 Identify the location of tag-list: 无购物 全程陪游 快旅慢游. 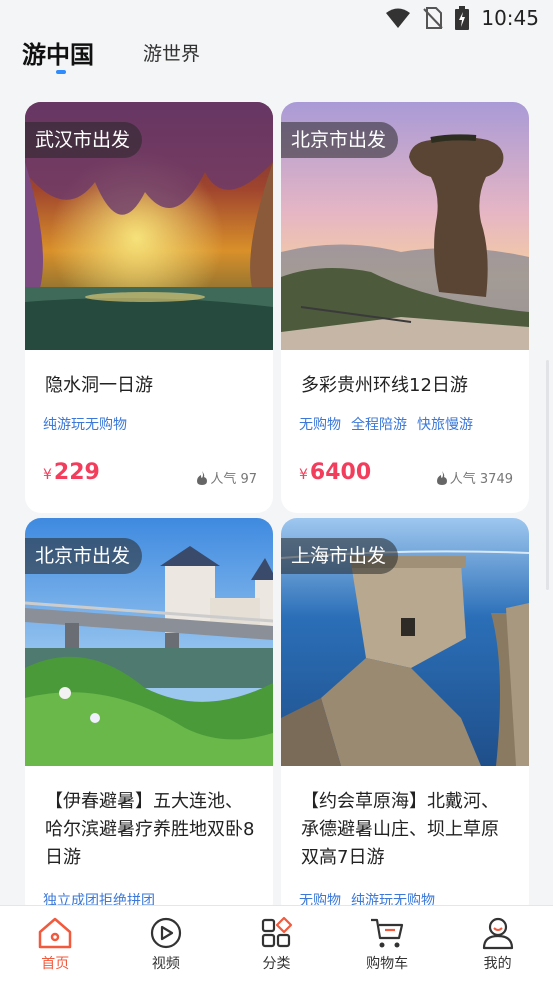
(405, 424).